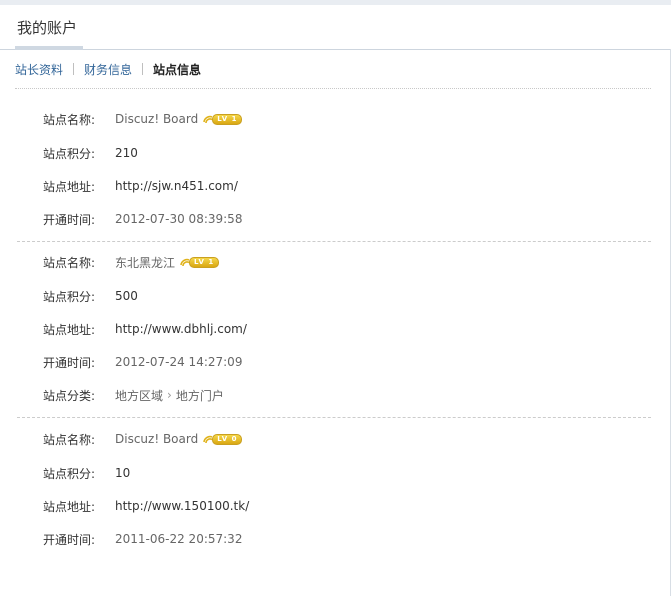 This screenshot has height=596, width=671. What do you see at coordinates (139, 395) in the screenshot?
I see `category-primary: 地方区域` at bounding box center [139, 395].